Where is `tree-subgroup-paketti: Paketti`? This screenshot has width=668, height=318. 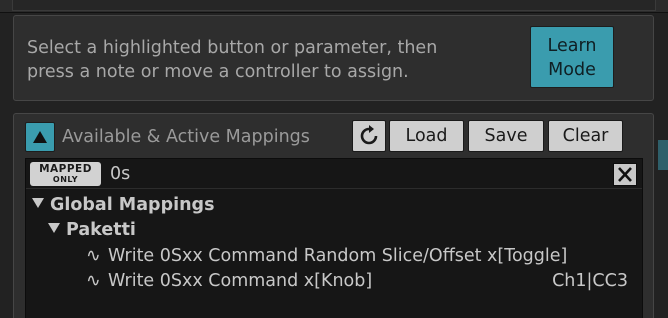
tree-subgroup-paketti: Paketti is located at coordinates (92, 230).